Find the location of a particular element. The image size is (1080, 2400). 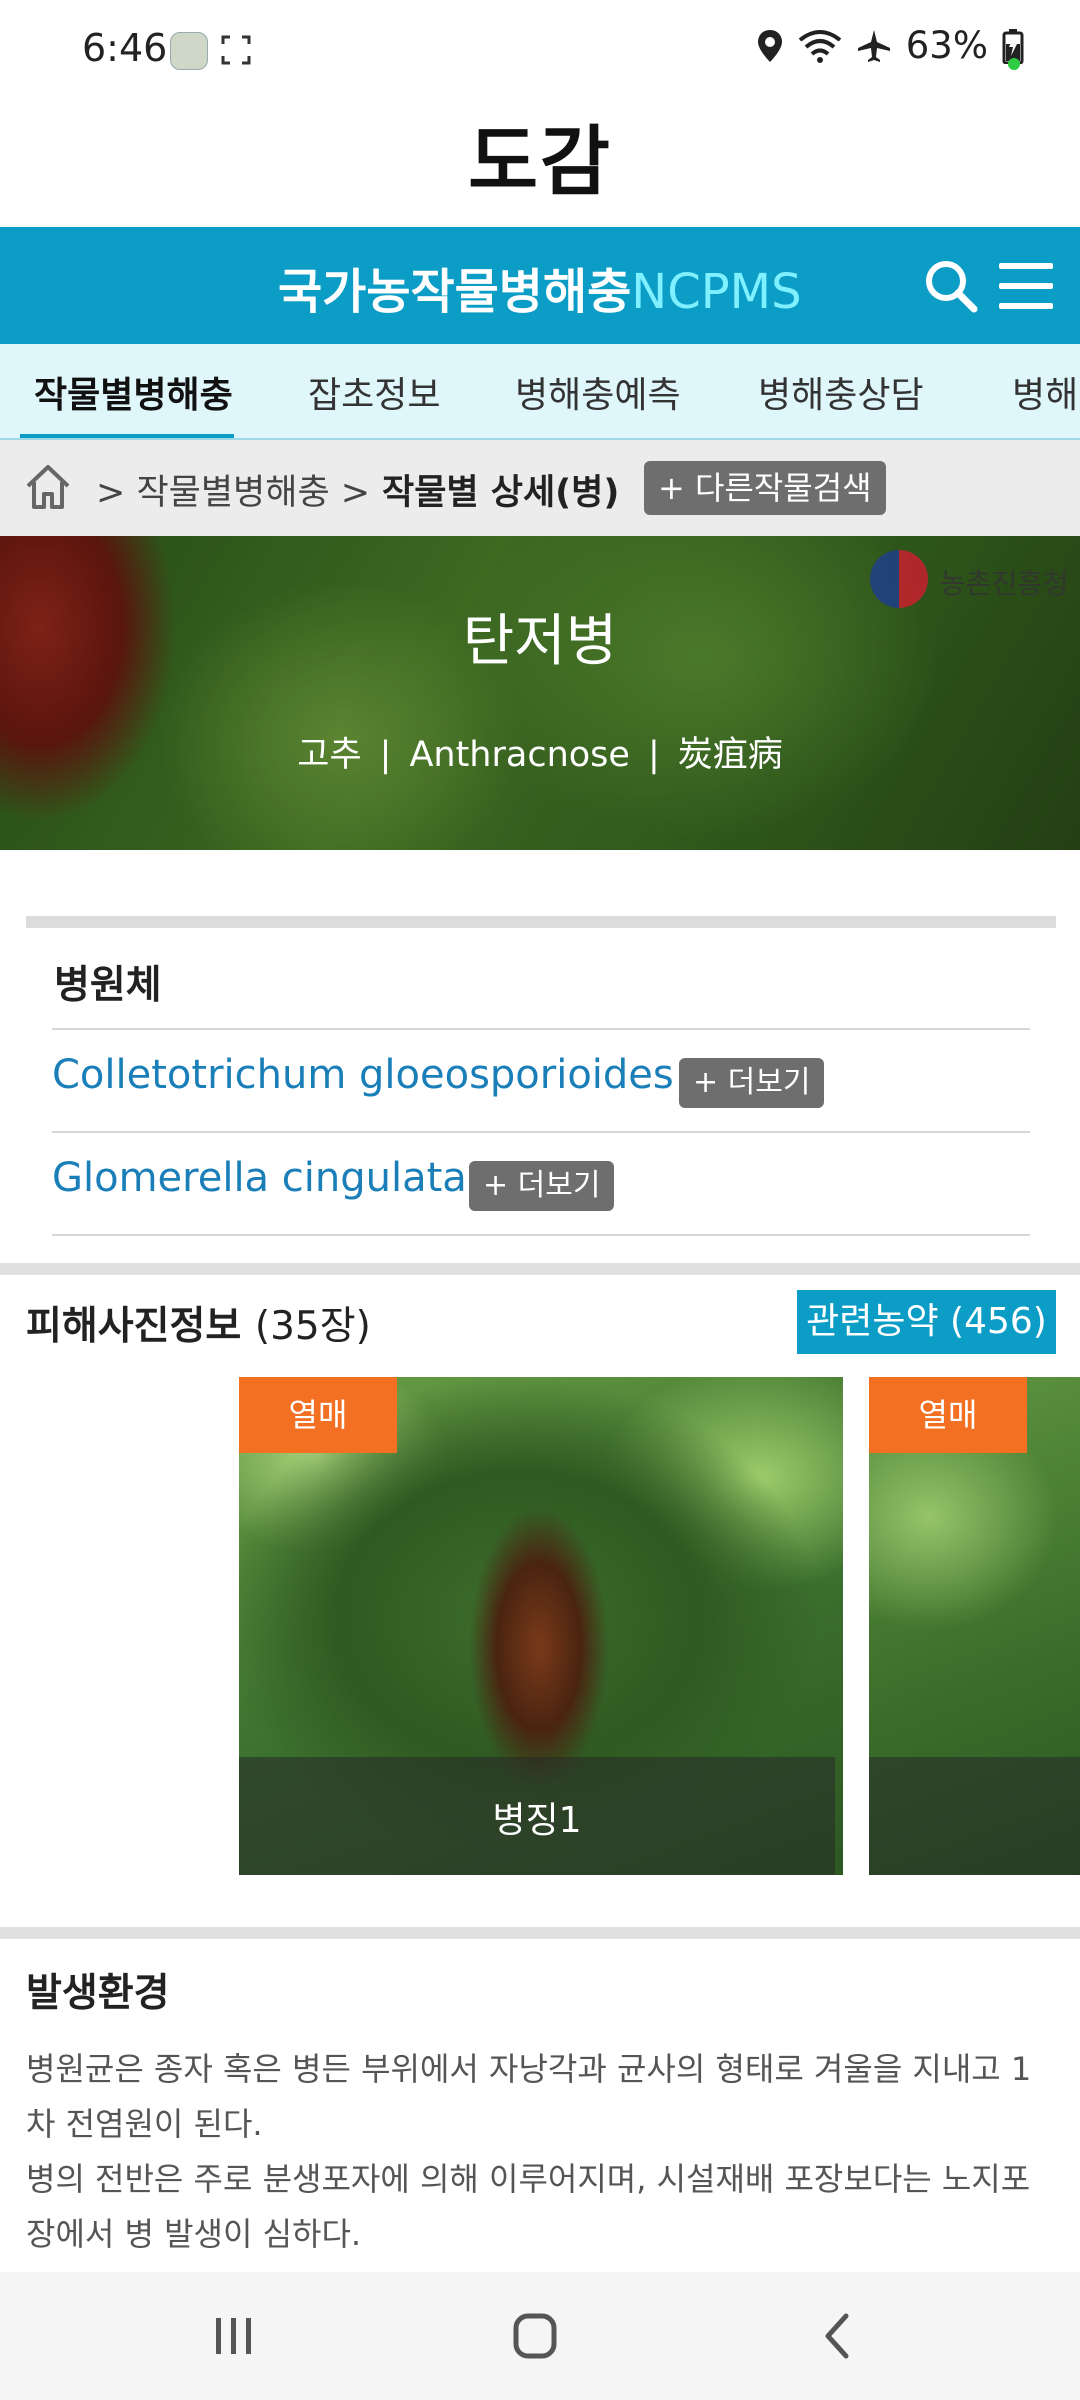

disease-subtitle: 고추 | Anthracnose | 炭疽病 is located at coordinates (540, 751).